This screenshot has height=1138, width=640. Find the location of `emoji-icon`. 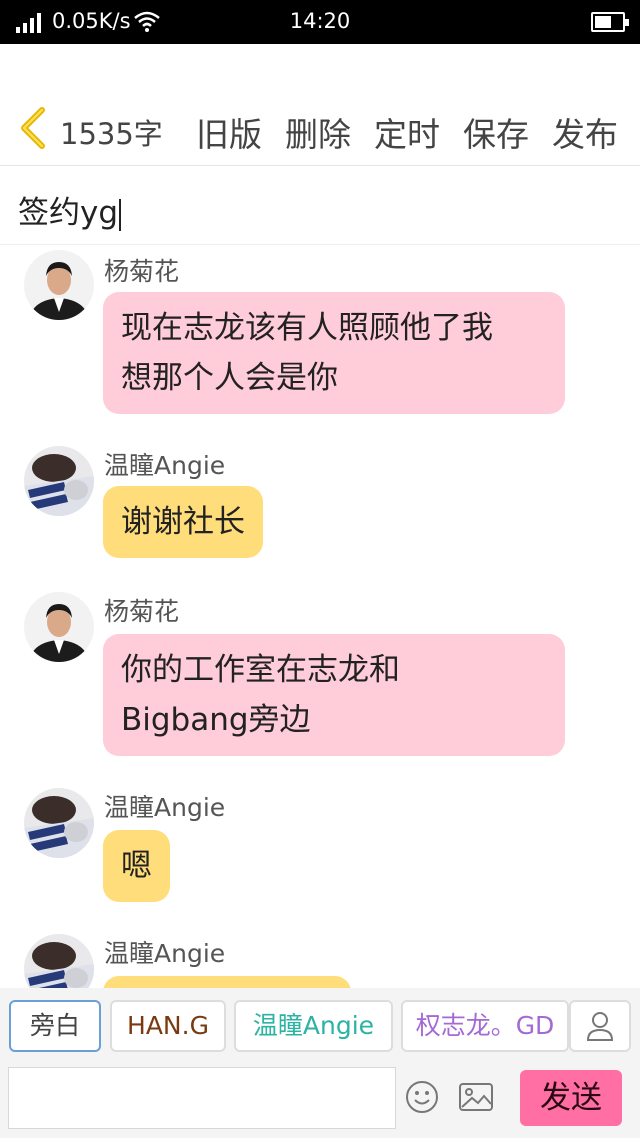

emoji-icon is located at coordinates (422, 1097).